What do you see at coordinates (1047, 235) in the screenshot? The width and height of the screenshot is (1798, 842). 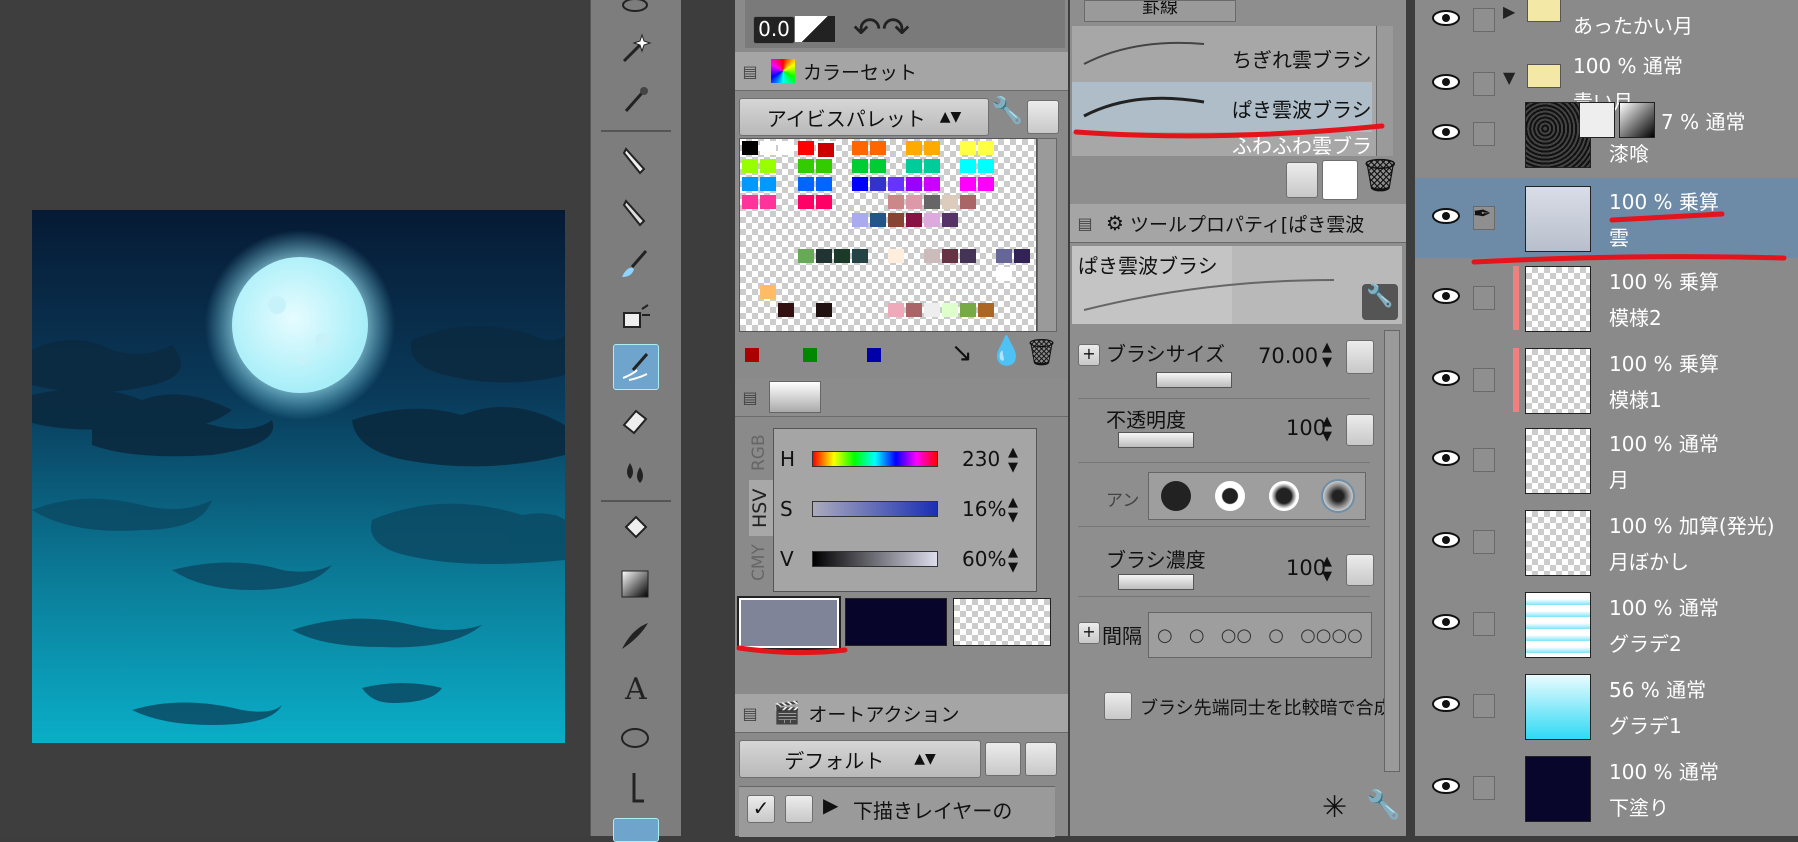 I see `palette-scrollbar` at bounding box center [1047, 235].